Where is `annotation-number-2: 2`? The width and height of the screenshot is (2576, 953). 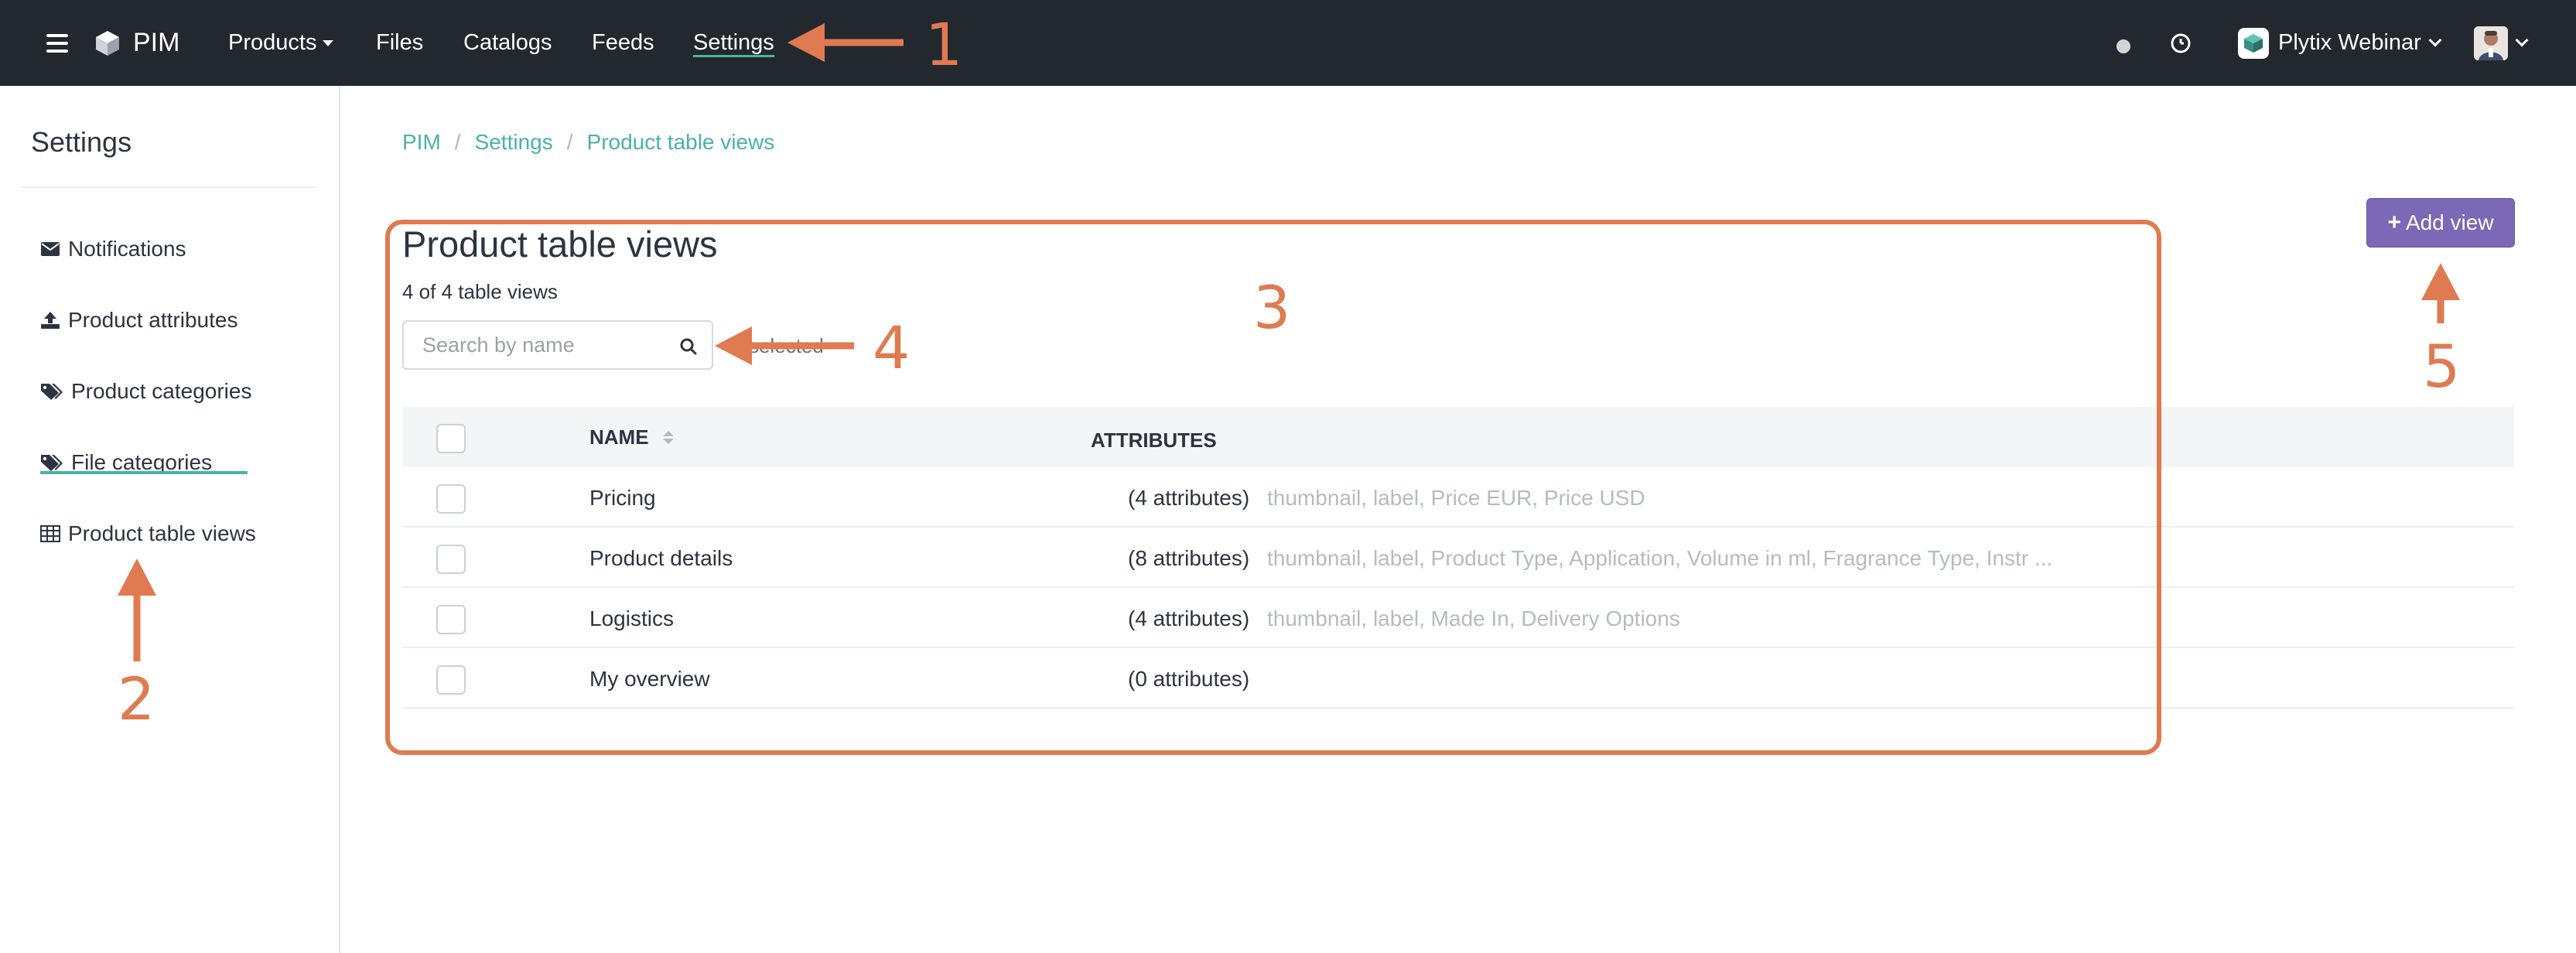 annotation-number-2: 2 is located at coordinates (136, 698).